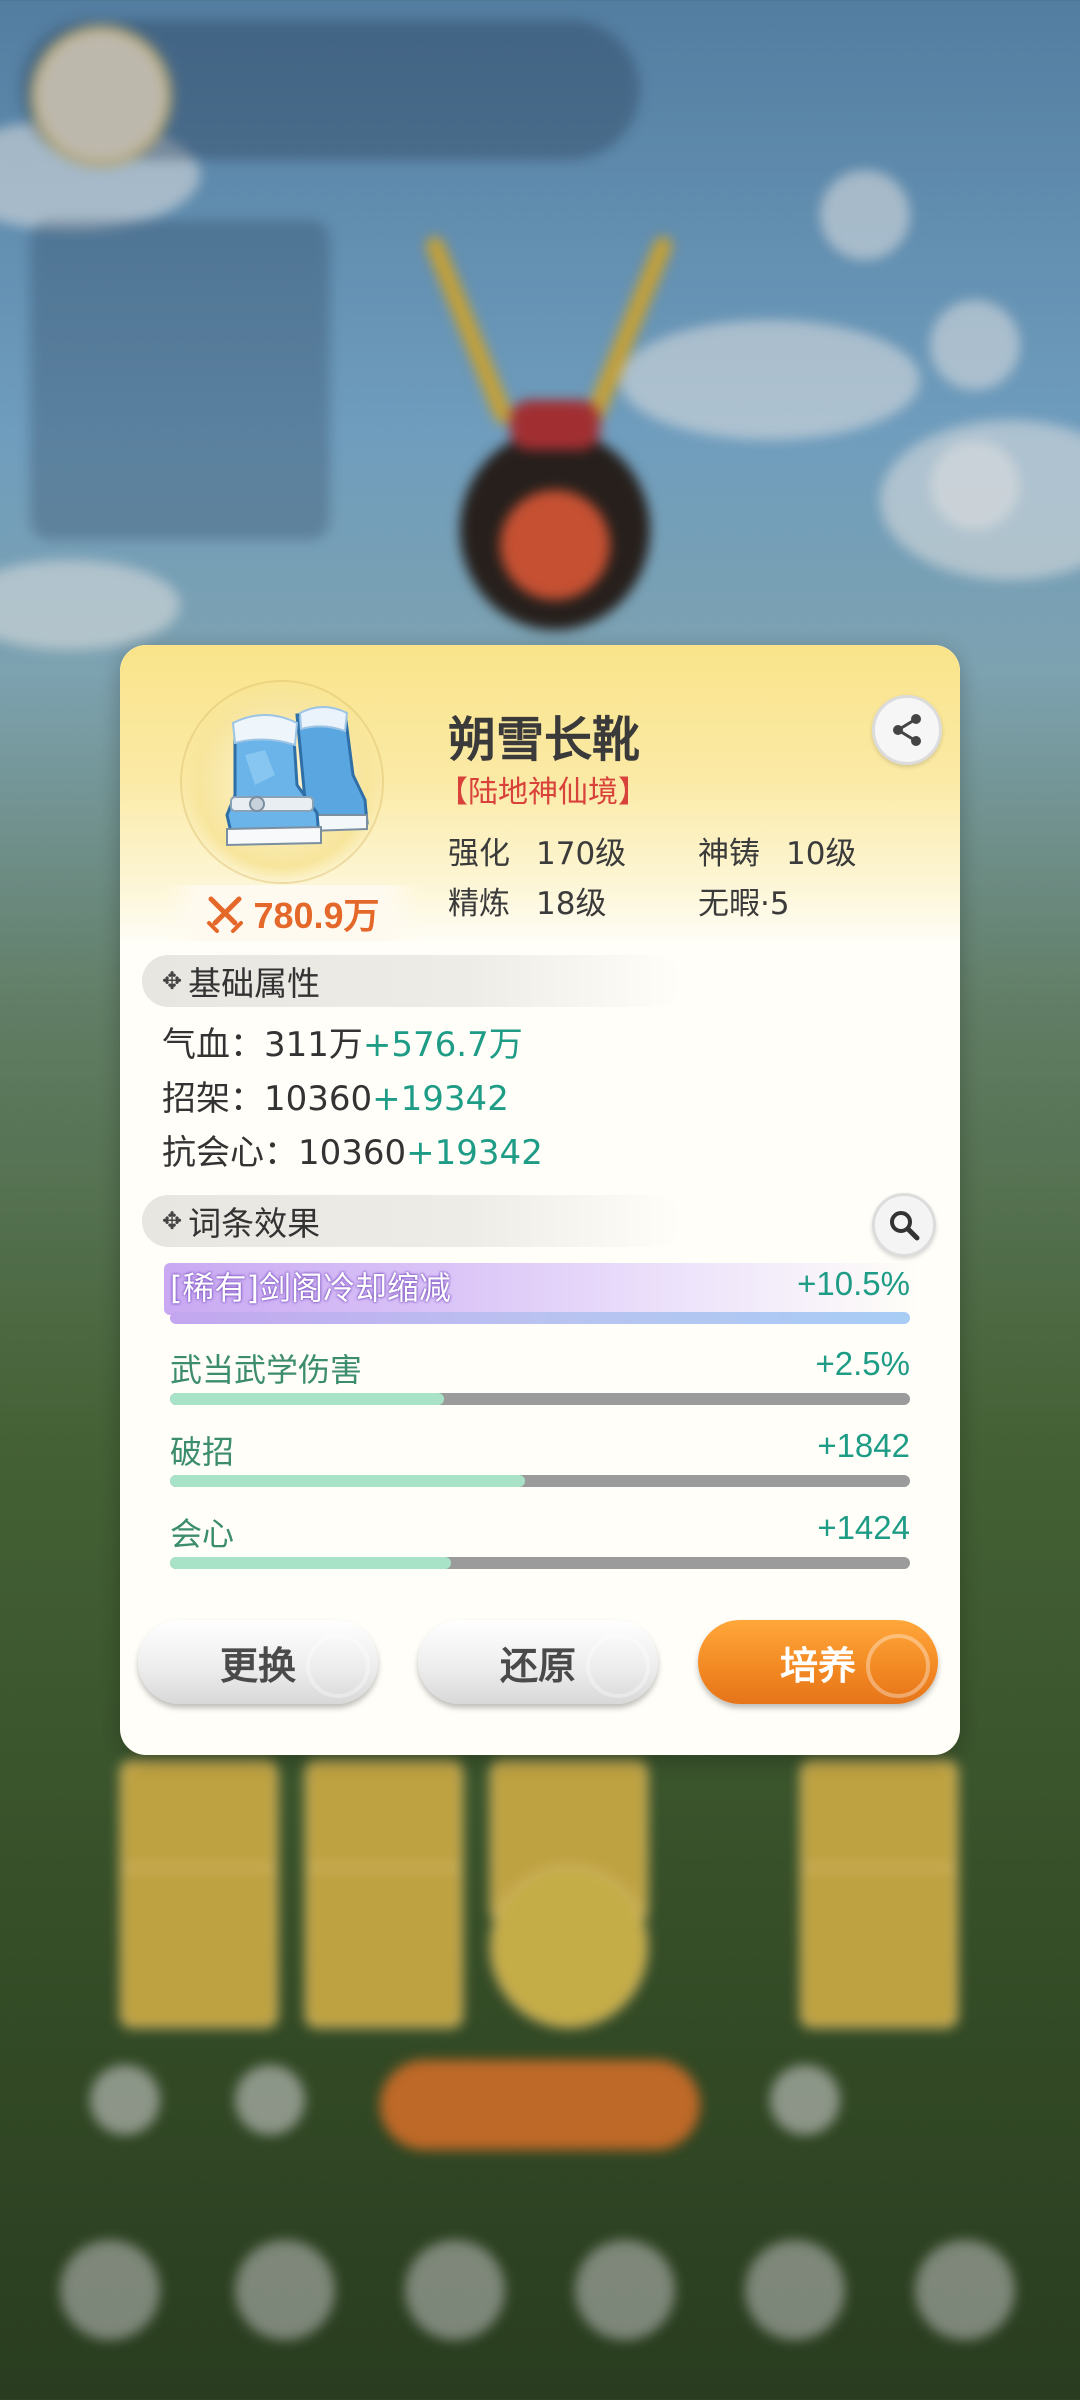 The image size is (1080, 2400). I want to click on power-badge: 780.9万, so click(292, 913).